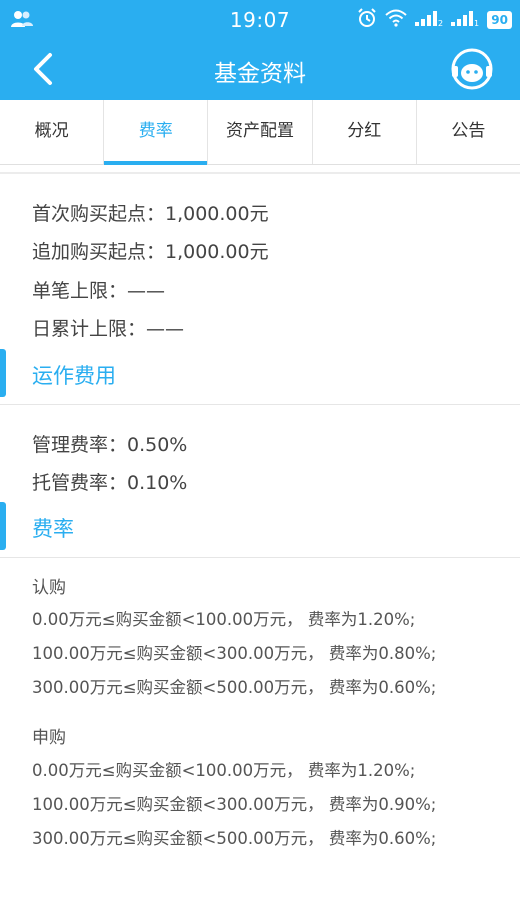 Image resolution: width=520 pixels, height=924 pixels. I want to click on section-title: 费率, so click(53, 529).